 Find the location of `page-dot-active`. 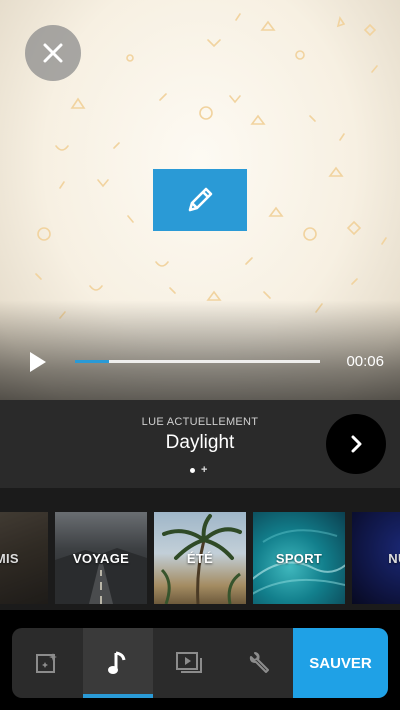

page-dot-active is located at coordinates (192, 470).